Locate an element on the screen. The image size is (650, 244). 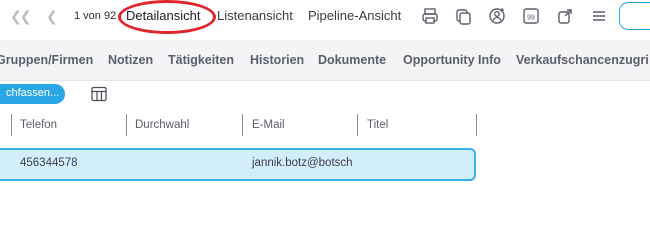
share-icon is located at coordinates (565, 16).